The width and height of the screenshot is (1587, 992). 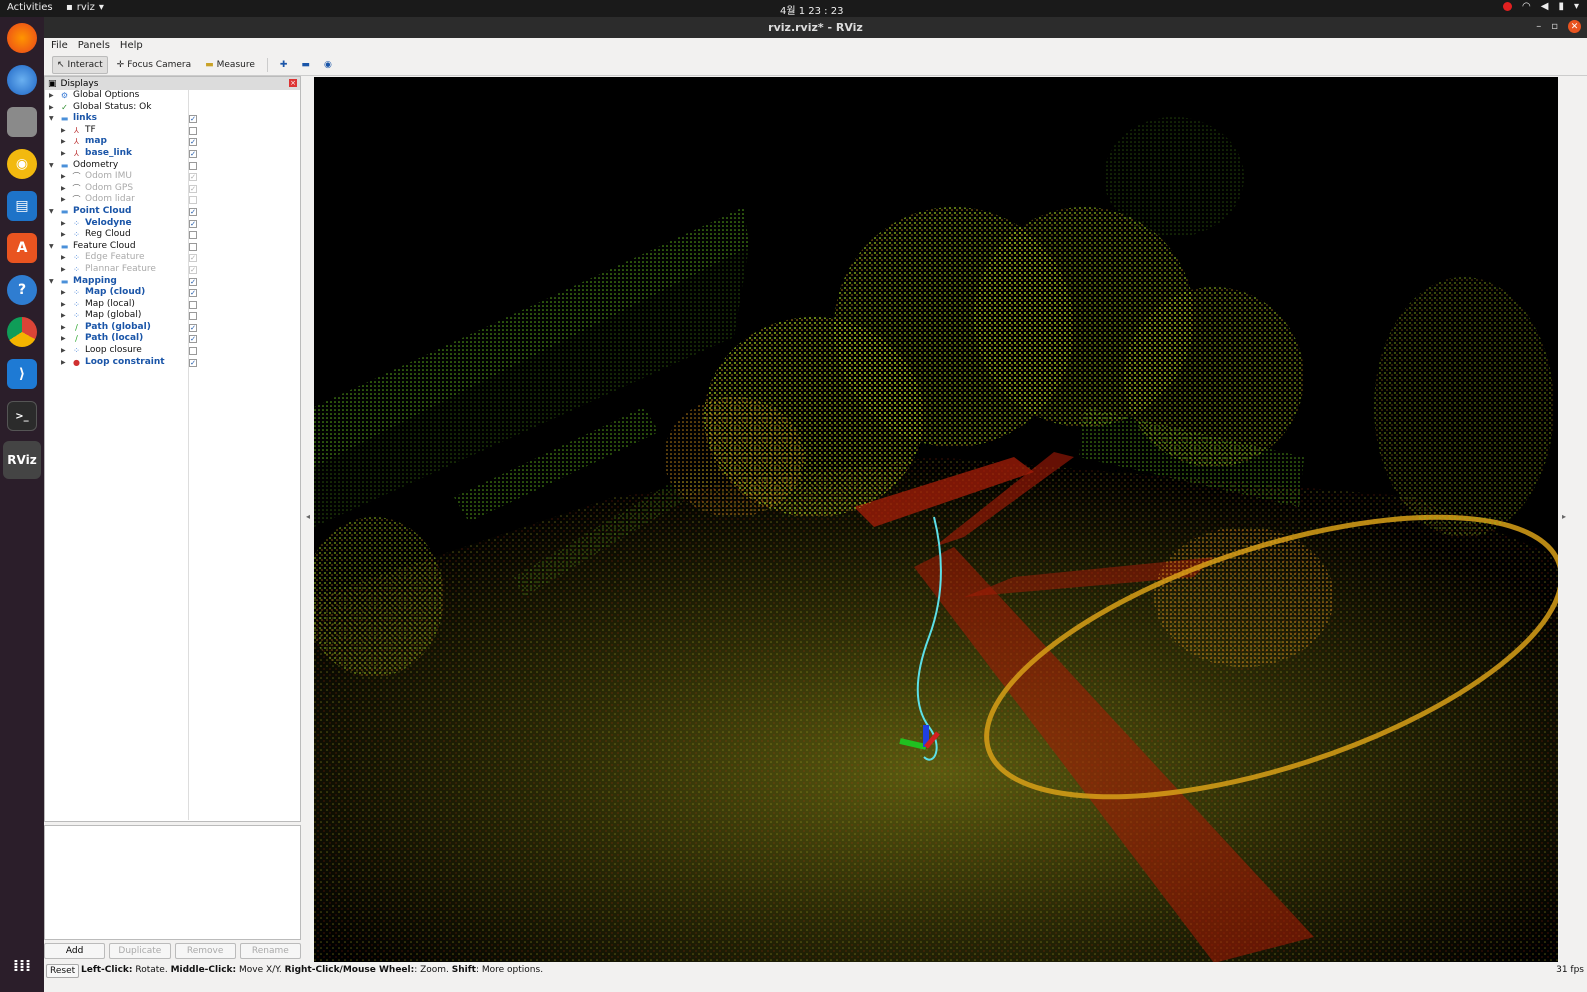 What do you see at coordinates (172, 316) in the screenshot?
I see `display-item: ▶ ⁘ Map (global)` at bounding box center [172, 316].